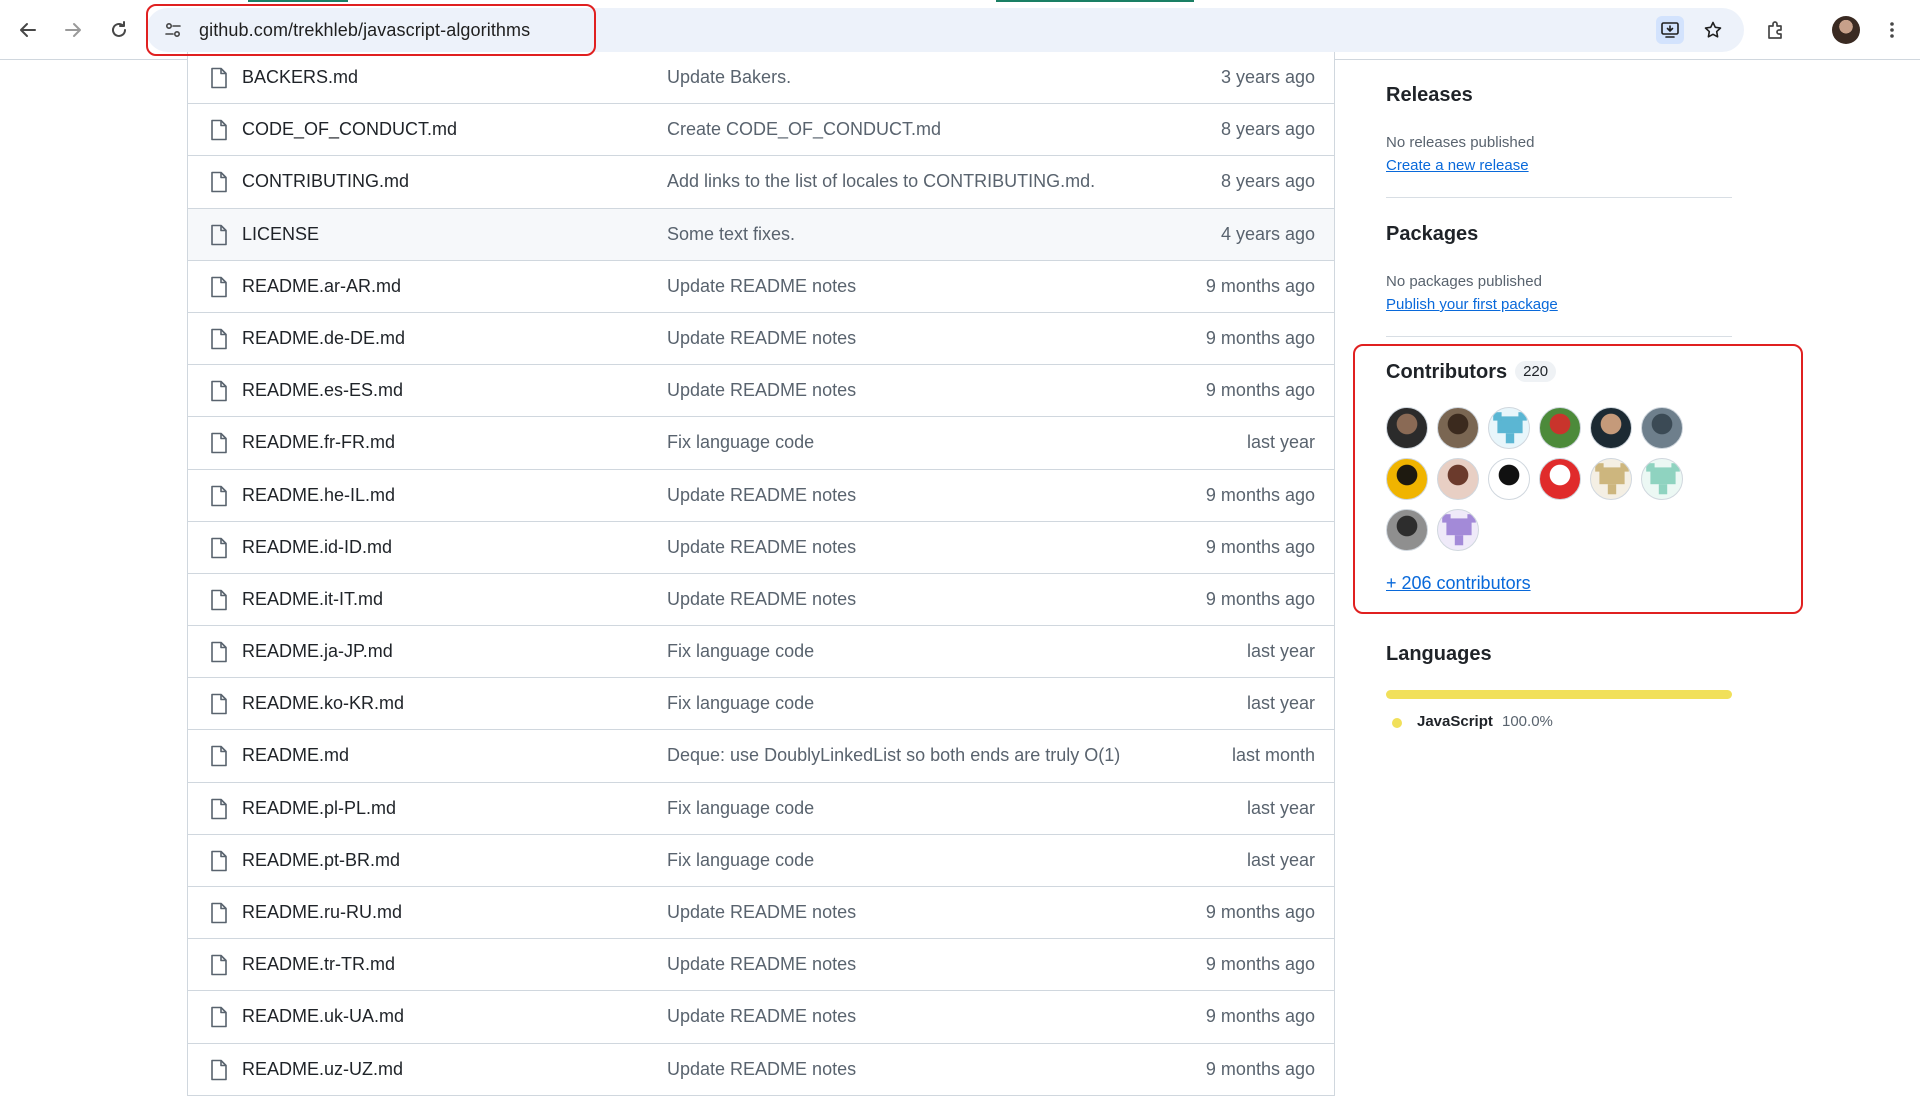 The width and height of the screenshot is (1920, 1096). Describe the element at coordinates (1446, 372) in the screenshot. I see `contributors-title: Contributors` at that location.